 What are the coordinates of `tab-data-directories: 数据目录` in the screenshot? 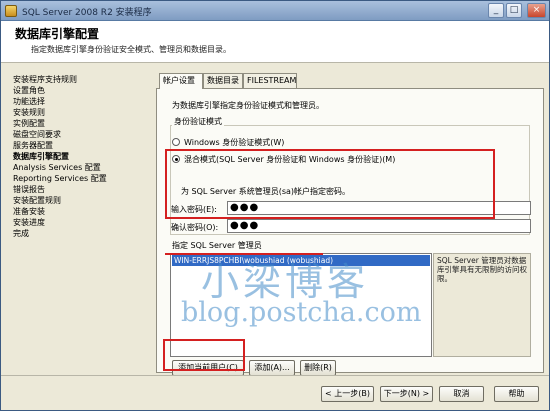 It's located at (223, 80).